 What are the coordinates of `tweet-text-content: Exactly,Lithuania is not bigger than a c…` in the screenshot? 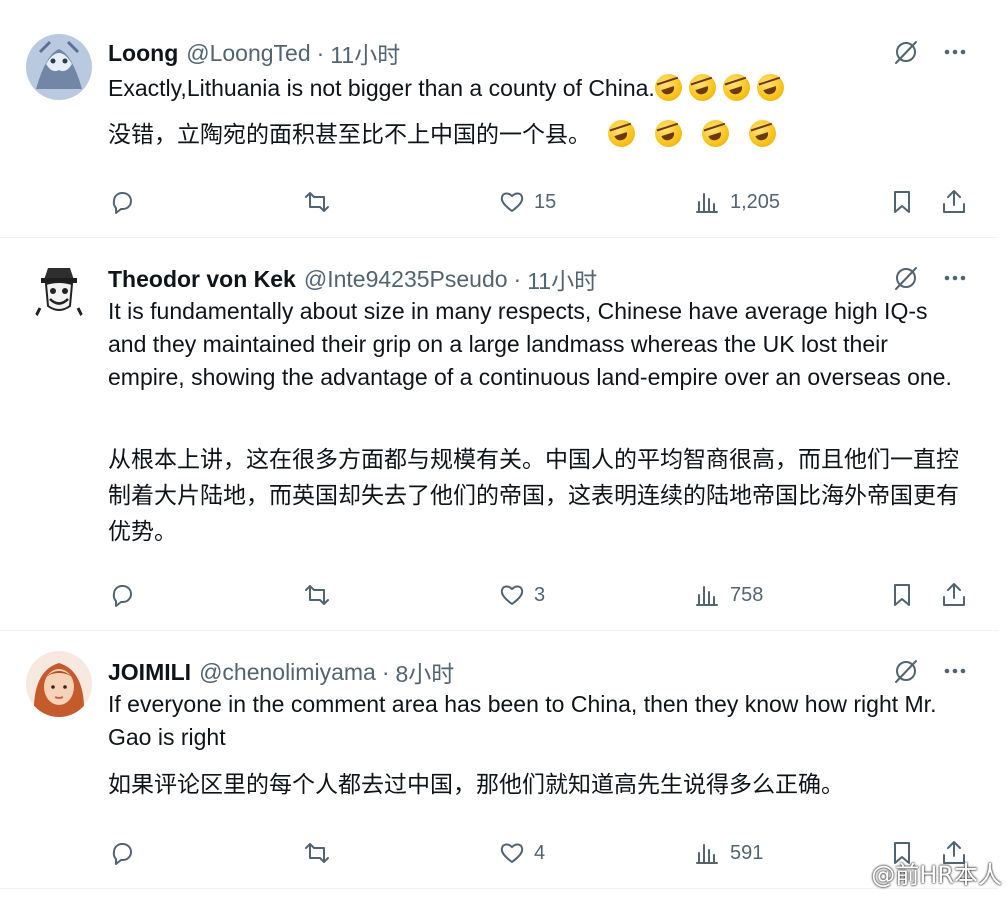 It's located at (381, 88).